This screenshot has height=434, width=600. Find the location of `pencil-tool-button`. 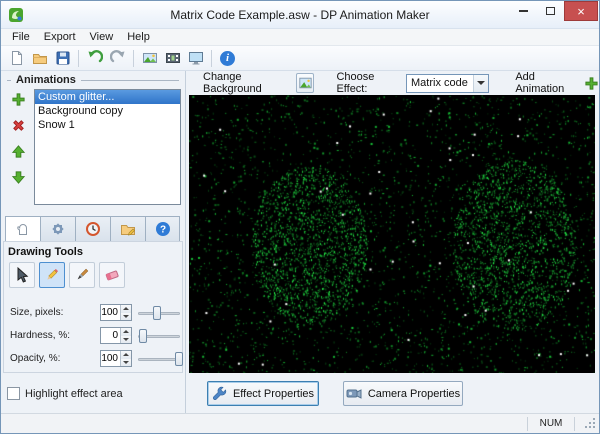

pencil-tool-button is located at coordinates (52, 275).